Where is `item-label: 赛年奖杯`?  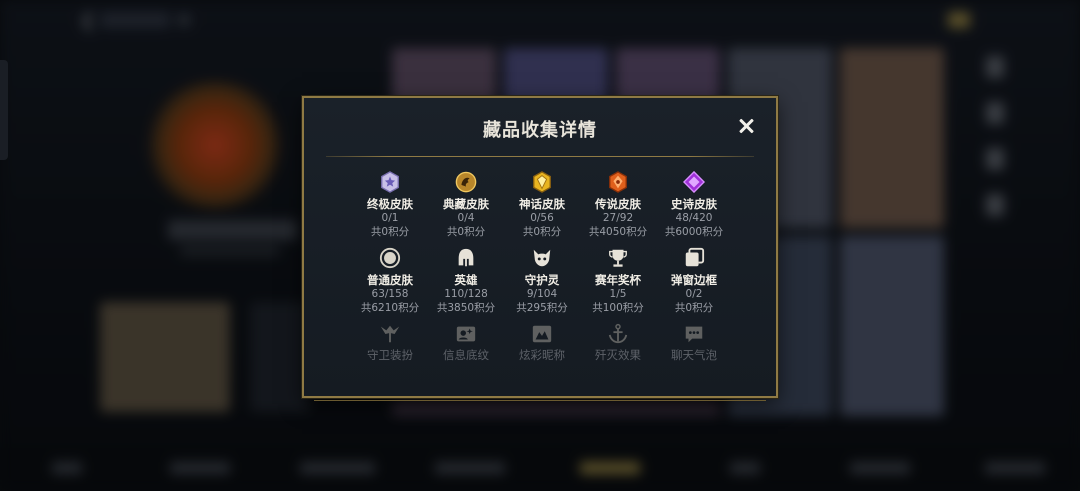
item-label: 赛年奖杯 is located at coordinates (618, 280).